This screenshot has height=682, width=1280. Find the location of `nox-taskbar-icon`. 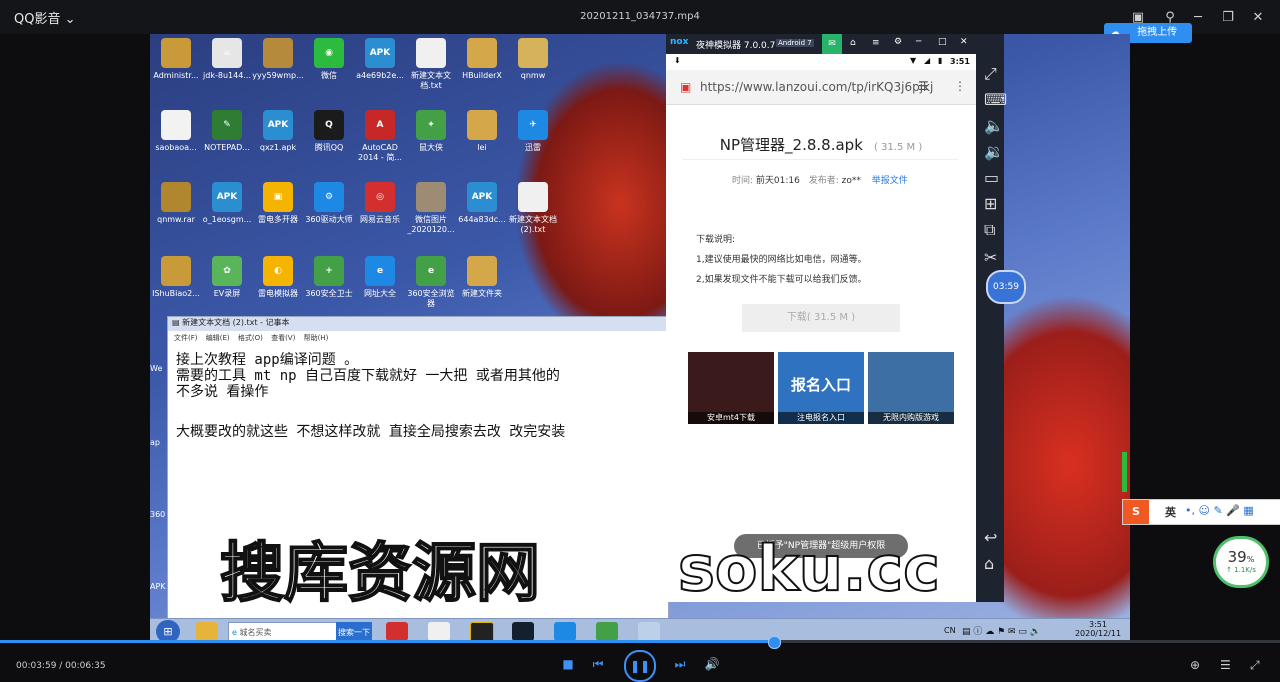

nox-taskbar-icon is located at coordinates (523, 631).